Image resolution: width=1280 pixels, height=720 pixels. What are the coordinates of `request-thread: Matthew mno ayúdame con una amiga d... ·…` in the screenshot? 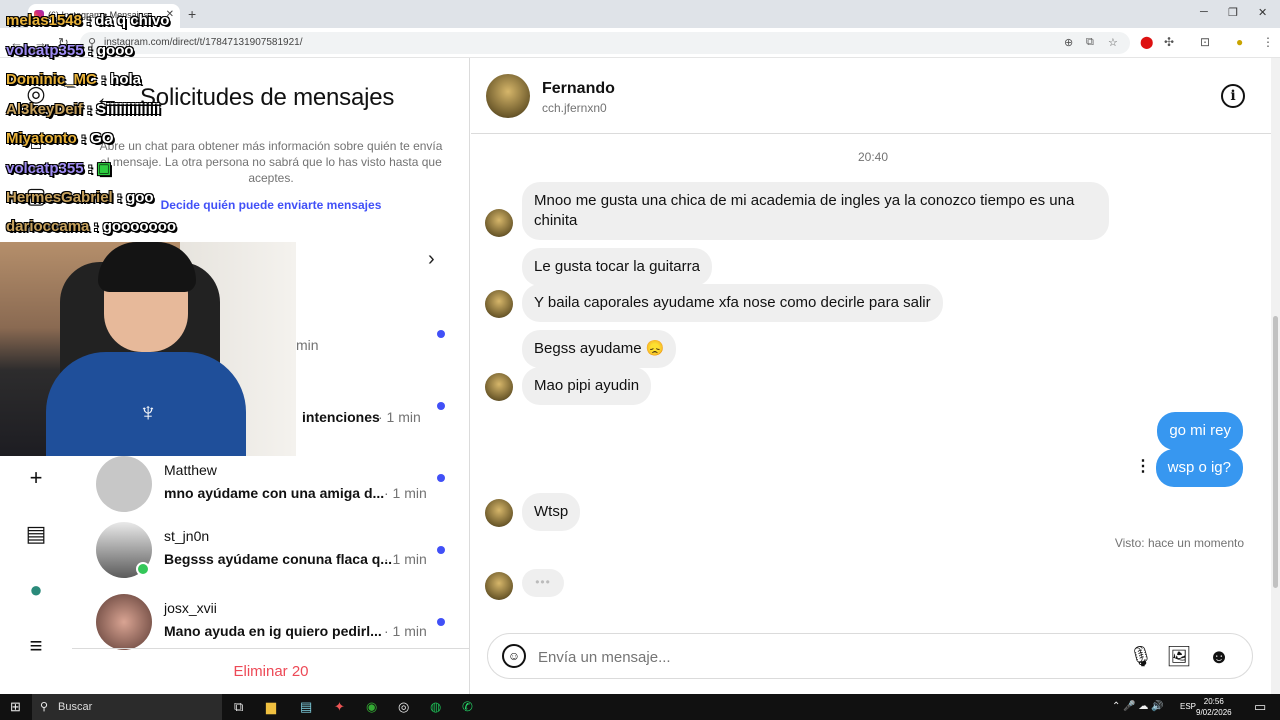 It's located at (276, 484).